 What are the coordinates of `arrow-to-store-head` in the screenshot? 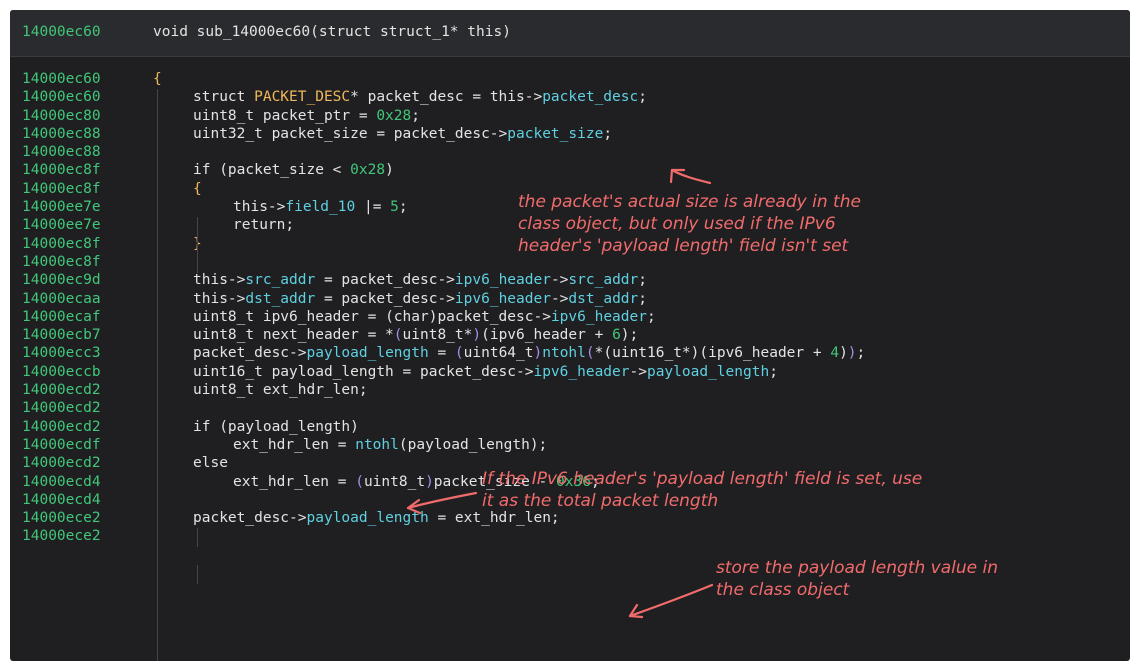 It's located at (636, 611).